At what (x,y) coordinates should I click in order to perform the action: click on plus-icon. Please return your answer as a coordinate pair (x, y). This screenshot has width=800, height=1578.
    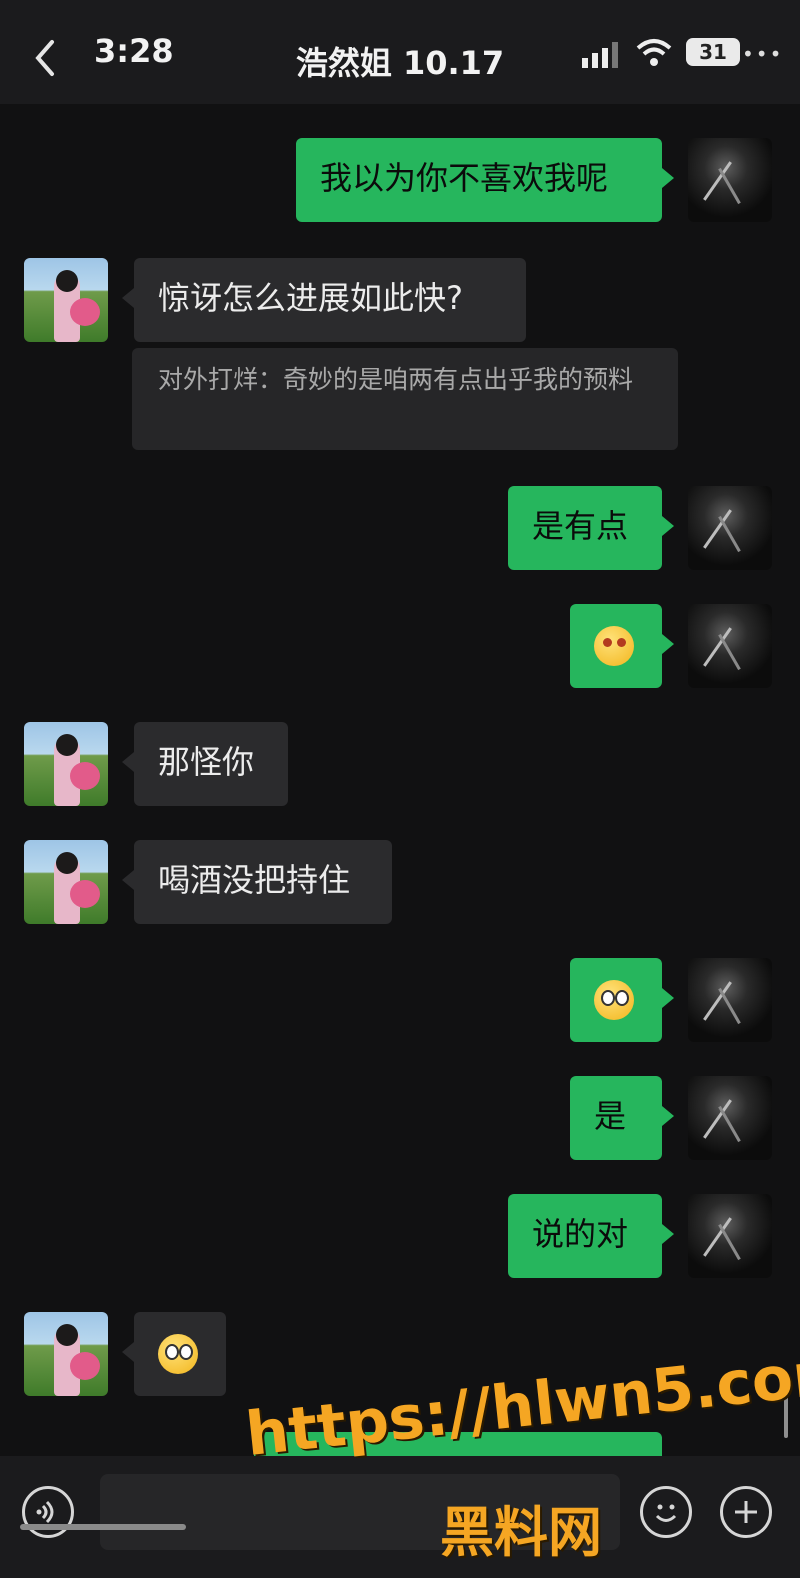
    Looking at the image, I should click on (746, 1512).